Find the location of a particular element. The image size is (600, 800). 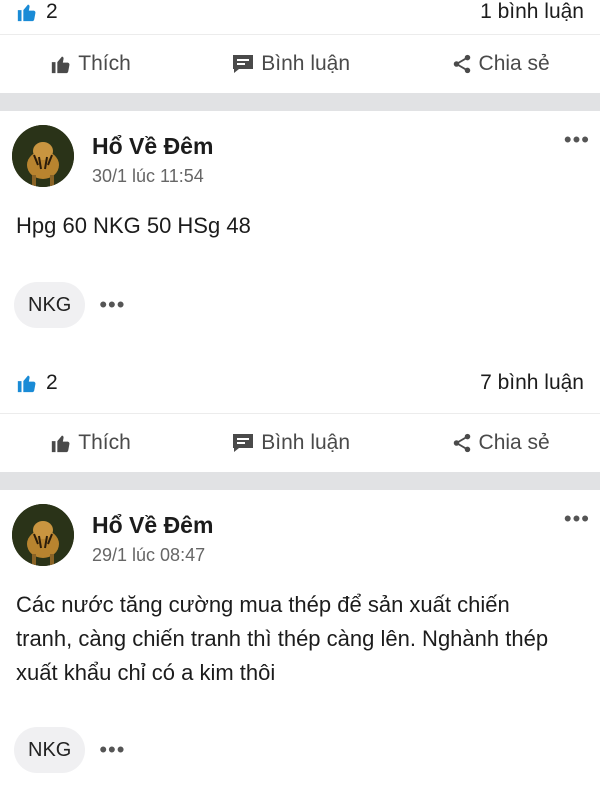

prev-post-footer: 2 1 bình luận Thích Bình luận Chia sẻ is located at coordinates (300, 46).